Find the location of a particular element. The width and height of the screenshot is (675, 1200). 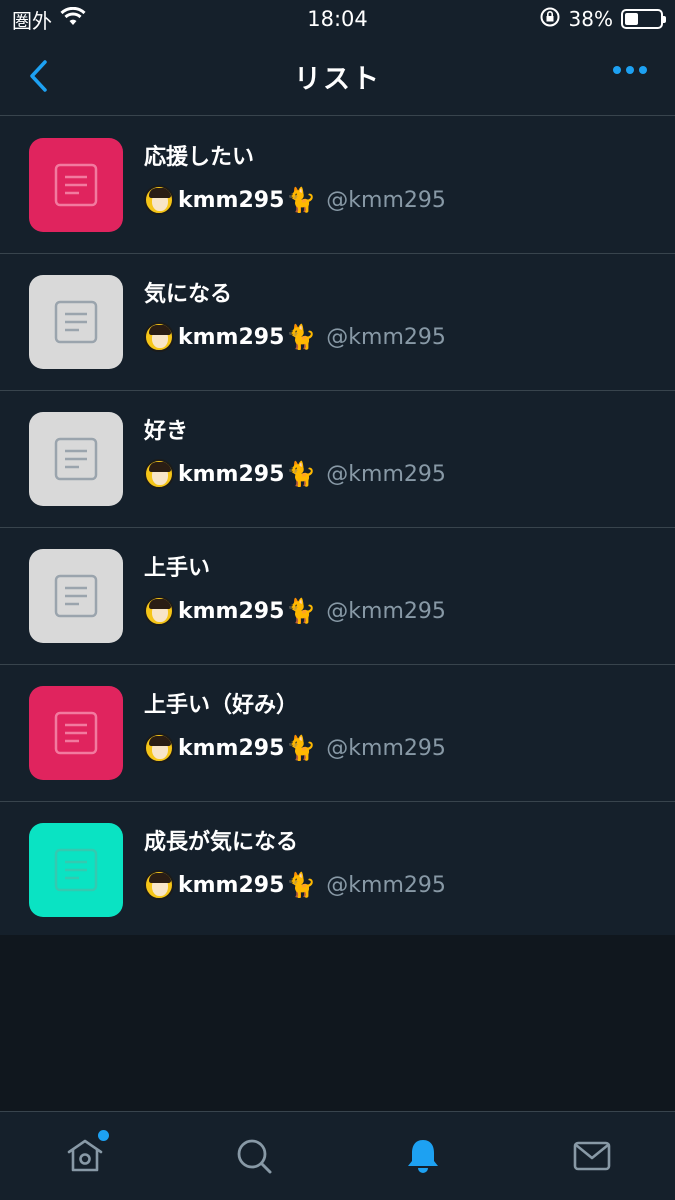

page-title: リスト is located at coordinates (337, 79).